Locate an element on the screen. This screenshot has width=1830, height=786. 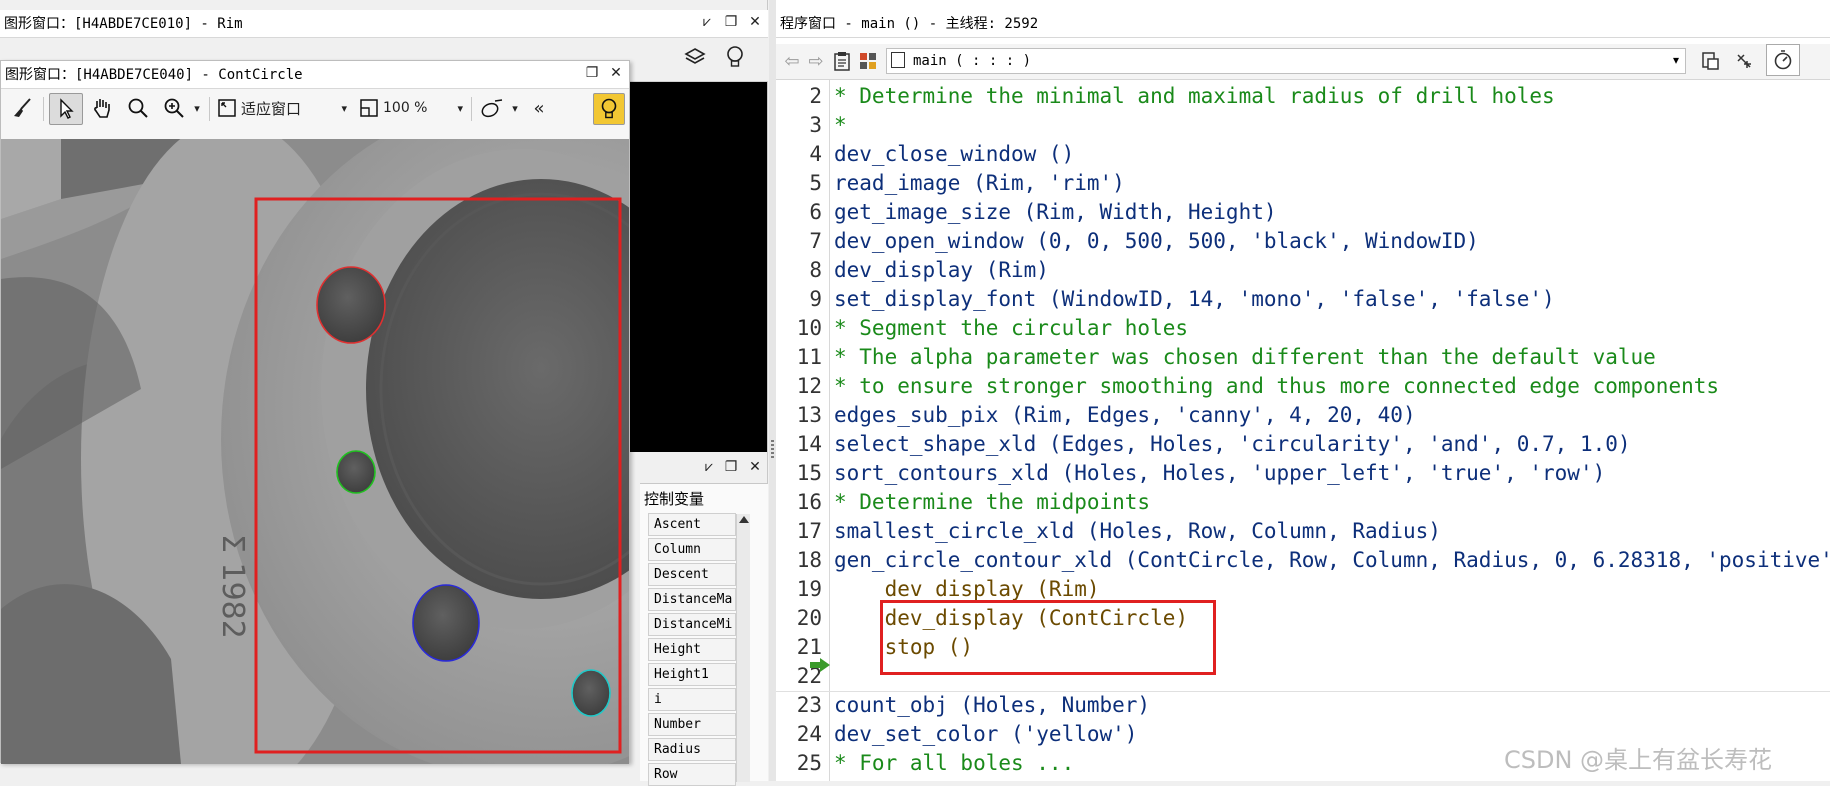
code-text: * Segment the circular holes is located at coordinates (1011, 328).